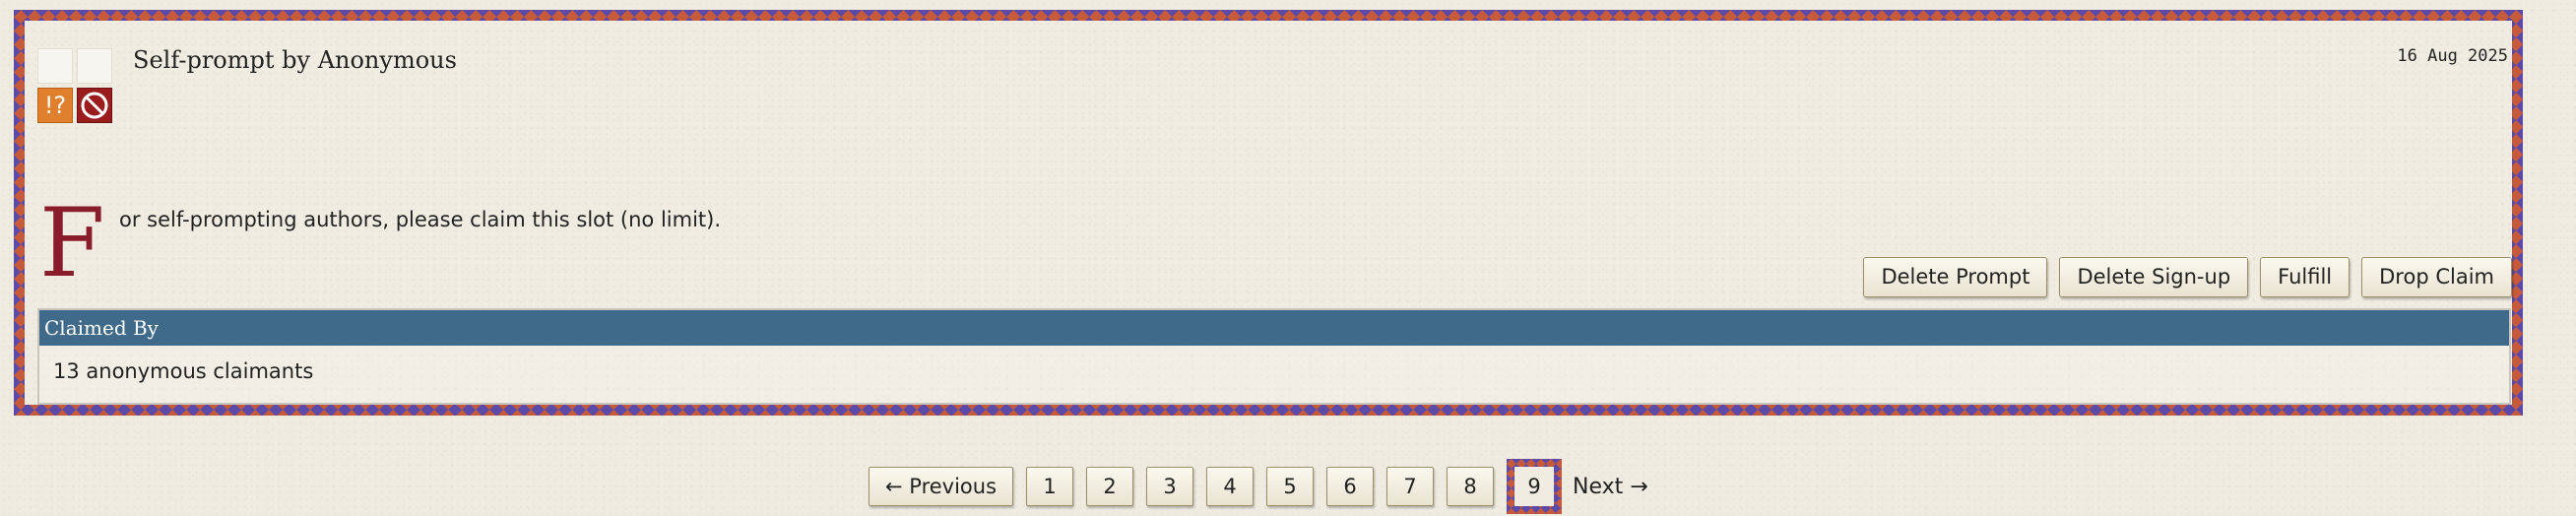 The width and height of the screenshot is (2576, 516). Describe the element at coordinates (941, 486) in the screenshot. I see `previous-page-button: ← Previous` at that location.